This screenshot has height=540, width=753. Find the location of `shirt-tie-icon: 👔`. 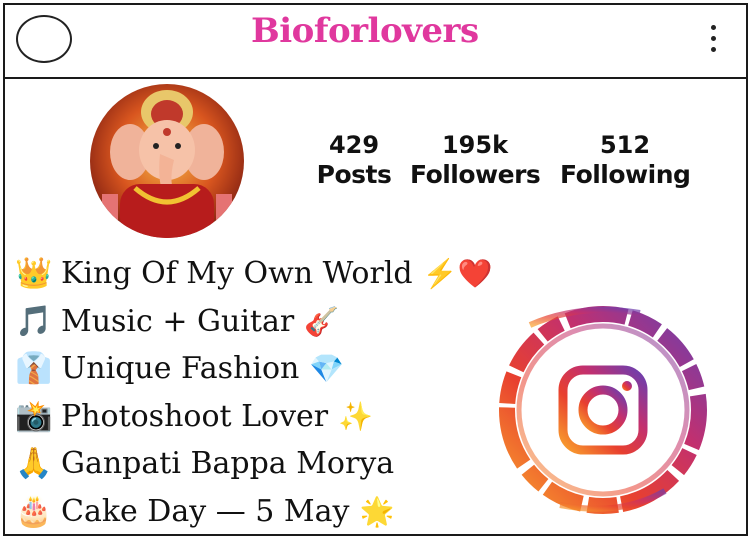

shirt-tie-icon: 👔 is located at coordinates (34, 369).